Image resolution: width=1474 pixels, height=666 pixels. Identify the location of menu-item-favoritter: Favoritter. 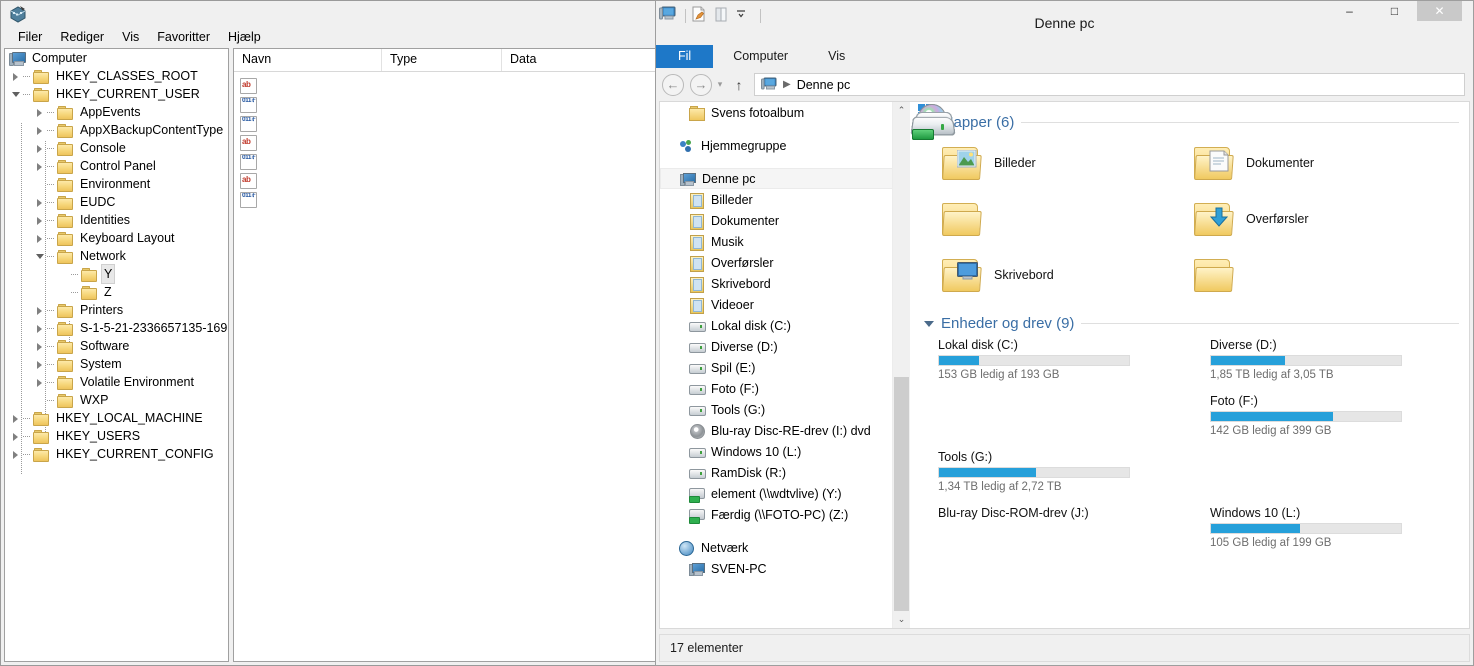
(183, 37).